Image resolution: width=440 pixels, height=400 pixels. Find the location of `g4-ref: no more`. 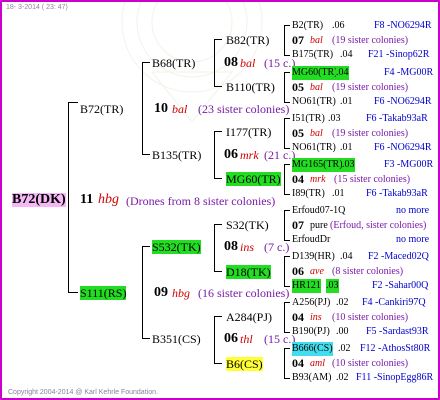

g4-ref: no more is located at coordinates (413, 210).